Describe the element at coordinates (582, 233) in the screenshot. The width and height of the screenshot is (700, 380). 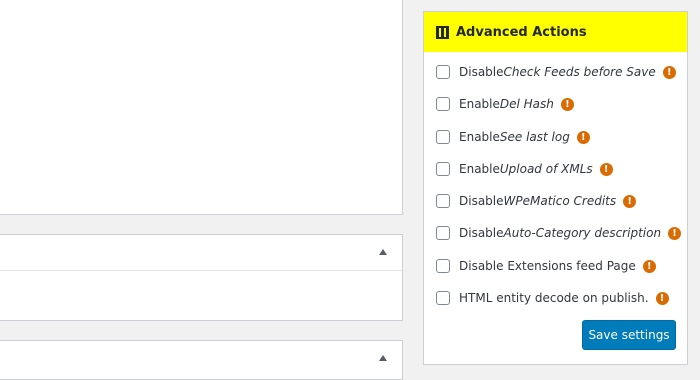
I see `option-name: Auto-Category description` at that location.